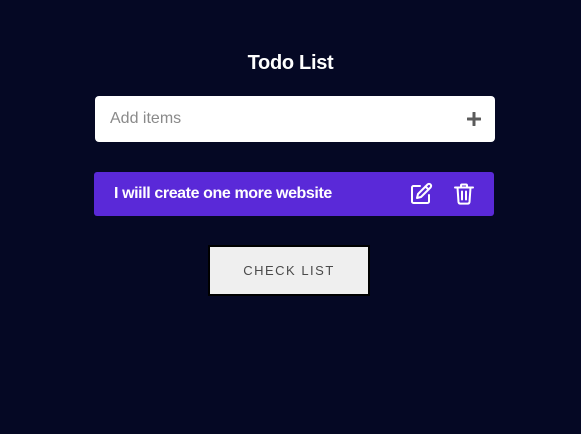  I want to click on add-item-button, so click(474, 119).